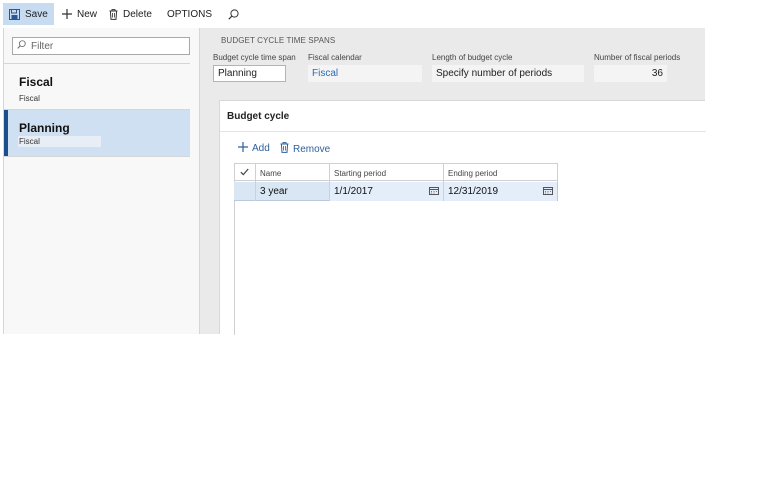 The height and width of the screenshot is (480, 771). Describe the element at coordinates (137, 14) in the screenshot. I see `delete-label: Delete` at that location.